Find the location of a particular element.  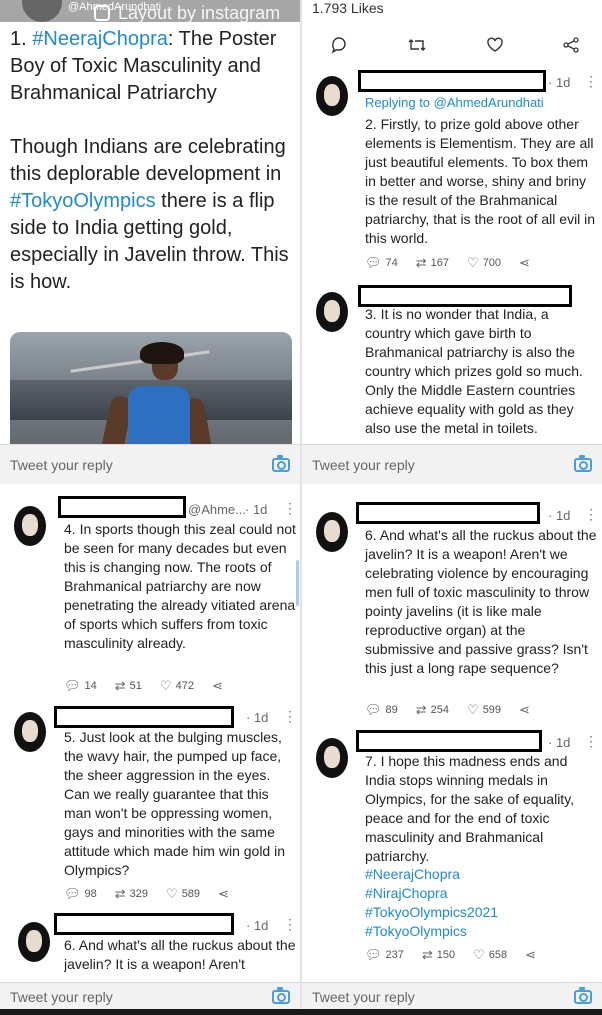

retweet-icon is located at coordinates (417, 45).